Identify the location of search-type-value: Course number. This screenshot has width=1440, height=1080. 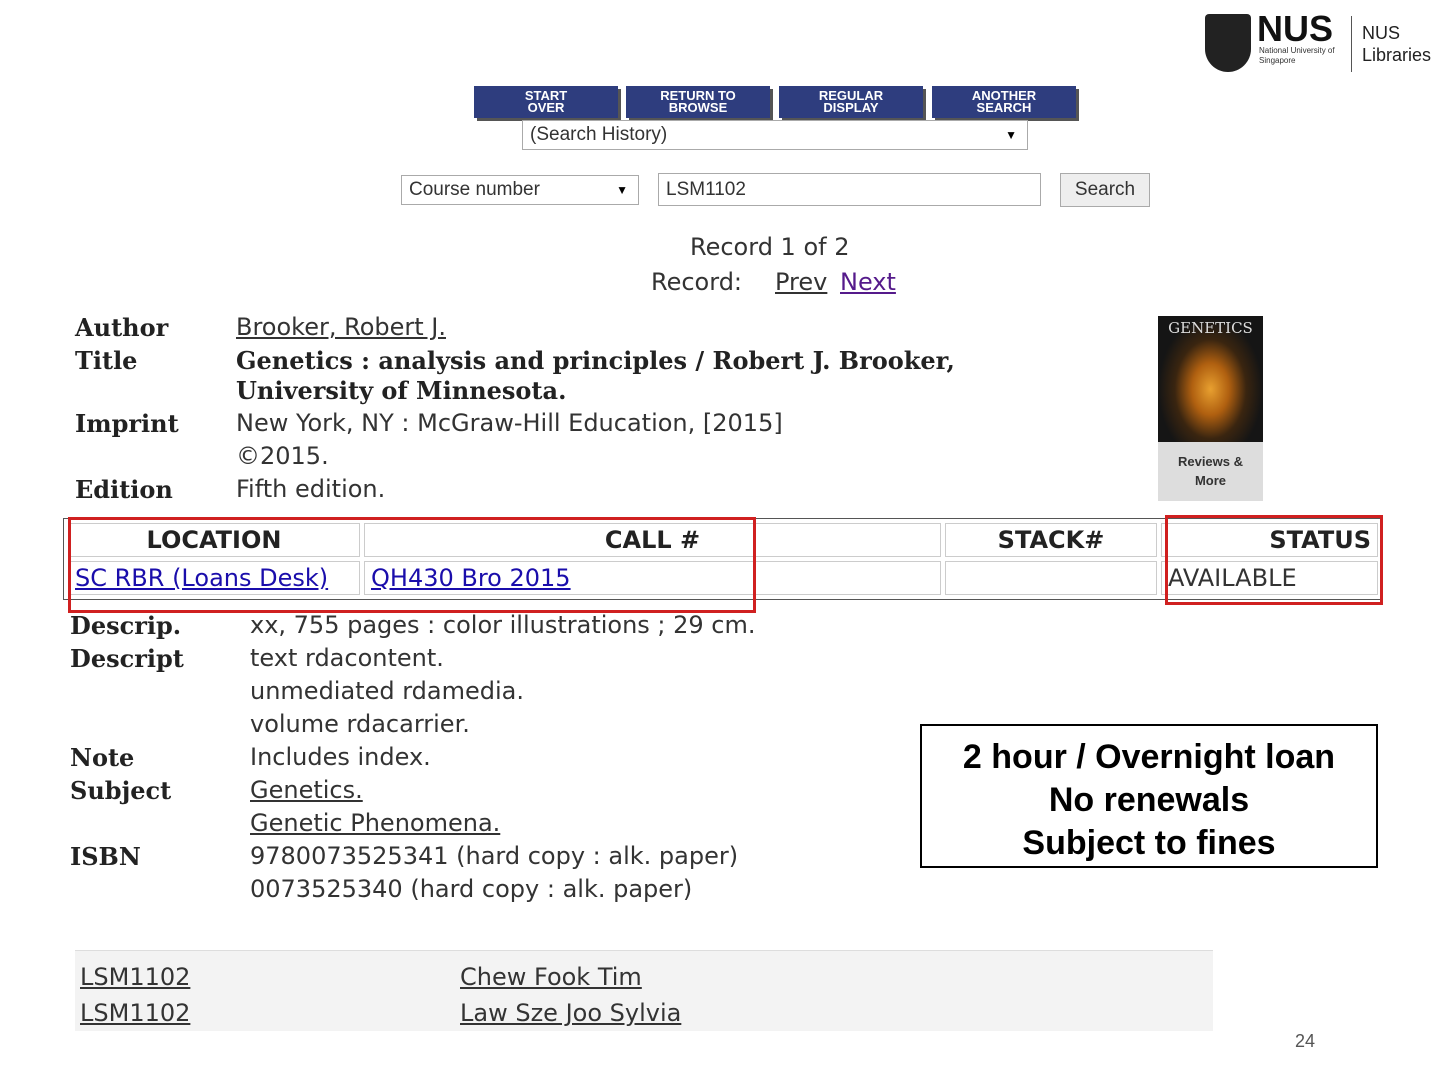
(474, 189).